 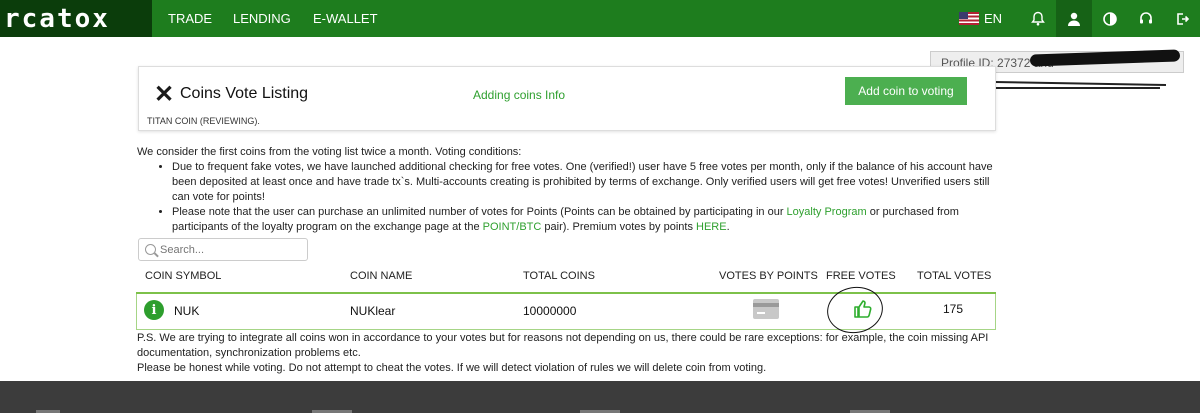 What do you see at coordinates (187, 311) in the screenshot?
I see `coin-symbol: NUK` at bounding box center [187, 311].